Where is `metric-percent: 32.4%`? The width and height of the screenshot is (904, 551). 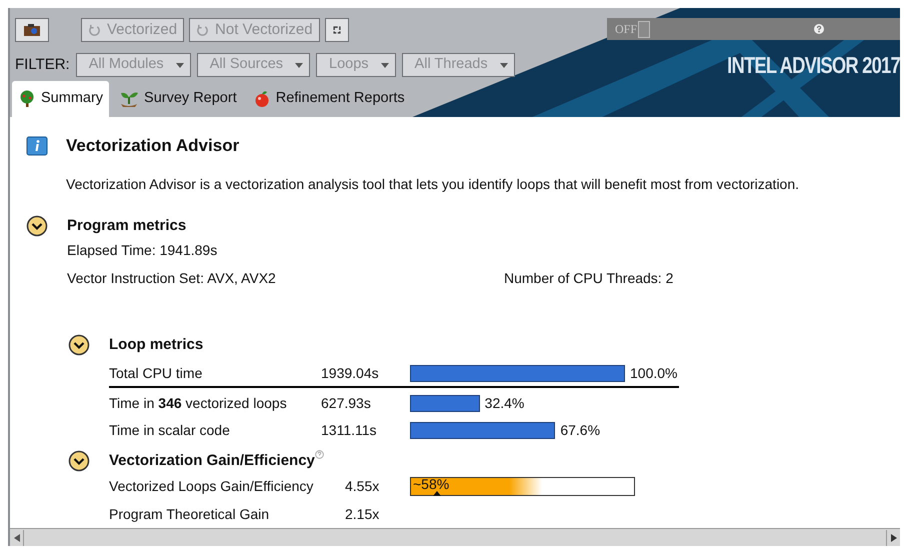 metric-percent: 32.4% is located at coordinates (504, 403).